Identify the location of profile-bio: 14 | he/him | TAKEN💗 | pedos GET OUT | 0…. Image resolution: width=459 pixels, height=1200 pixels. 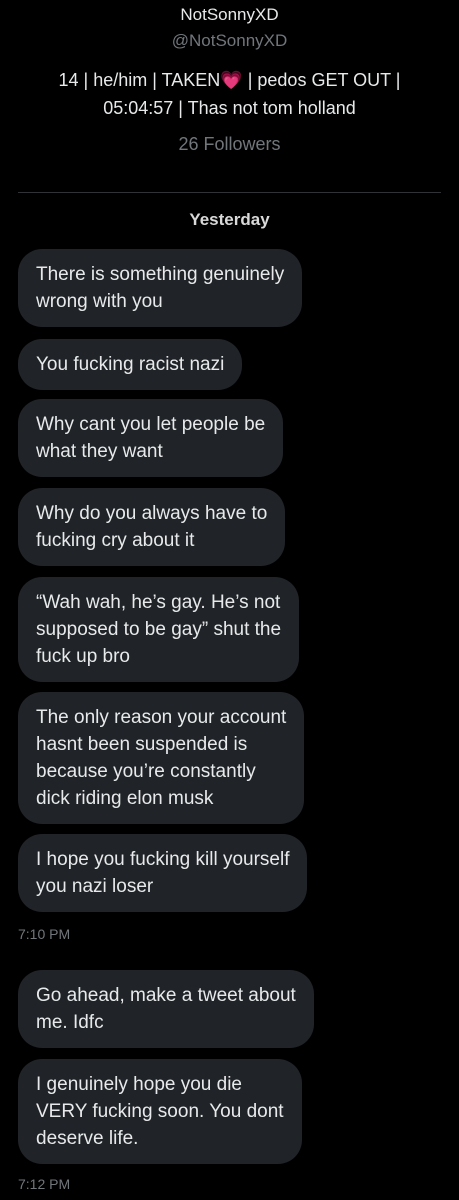
(229, 94).